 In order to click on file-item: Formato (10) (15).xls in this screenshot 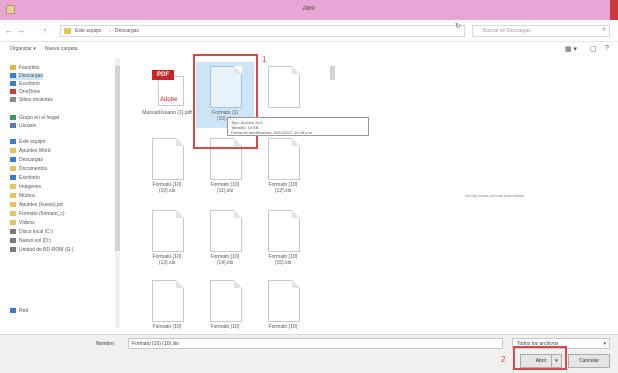, I will do `click(283, 239)`.